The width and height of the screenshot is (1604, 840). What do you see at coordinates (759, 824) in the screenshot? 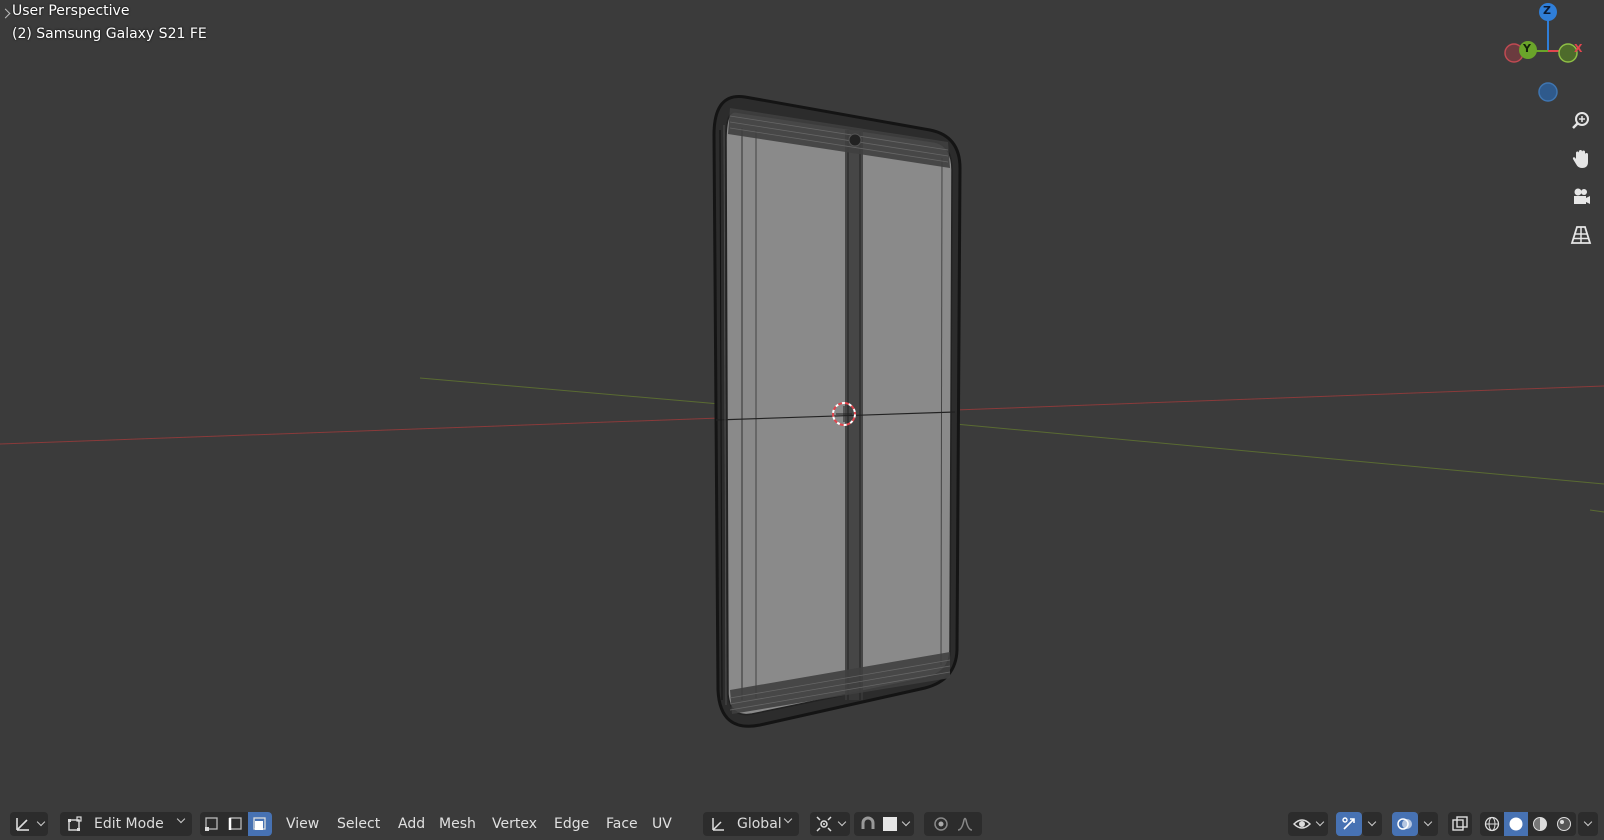
I see `orientation-label: Global` at bounding box center [759, 824].